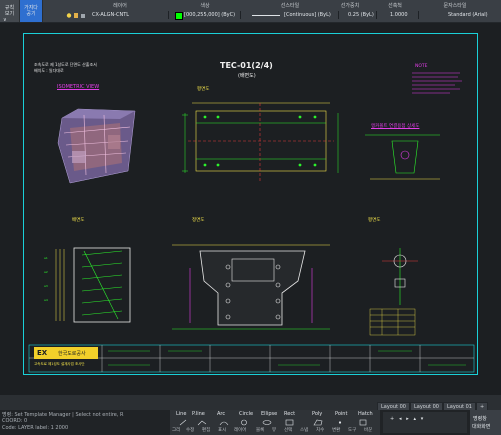  What do you see at coordinates (240, 430) in the screenshot?
I see `subtool-layer: 레이어` at bounding box center [240, 430].